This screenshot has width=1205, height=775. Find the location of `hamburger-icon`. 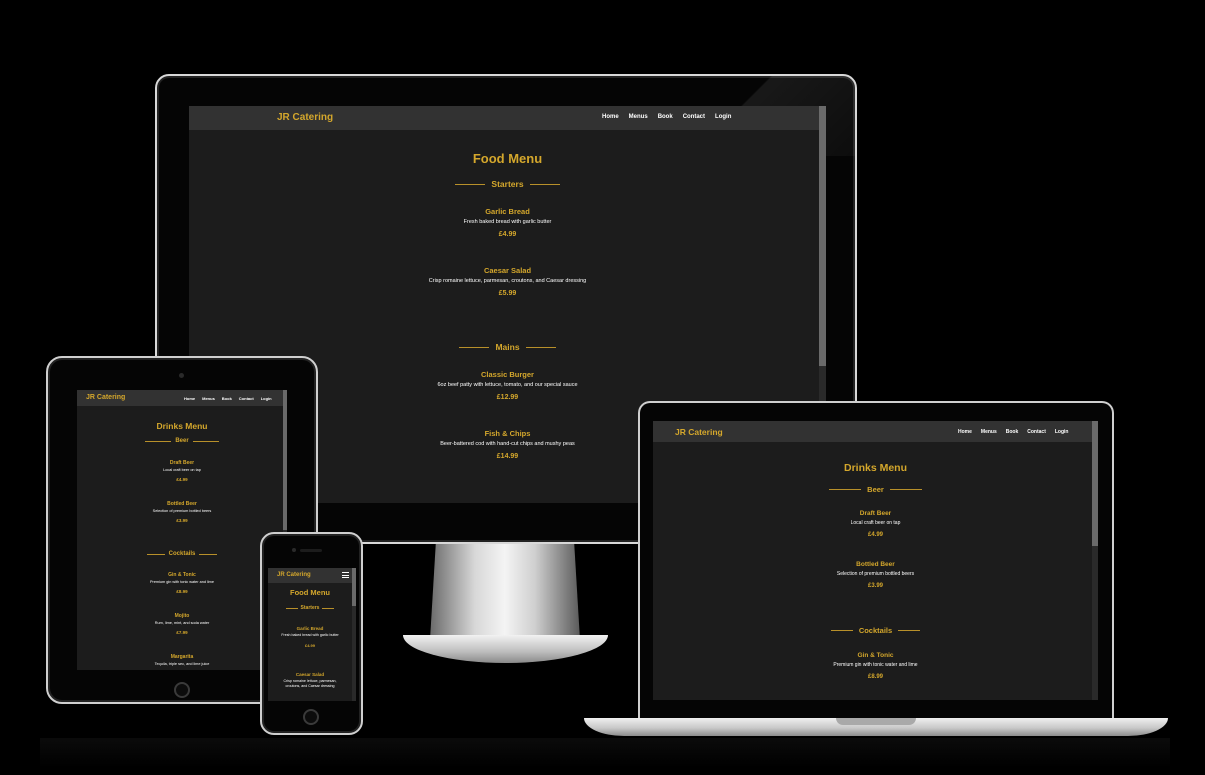

hamburger-icon is located at coordinates (345, 575).